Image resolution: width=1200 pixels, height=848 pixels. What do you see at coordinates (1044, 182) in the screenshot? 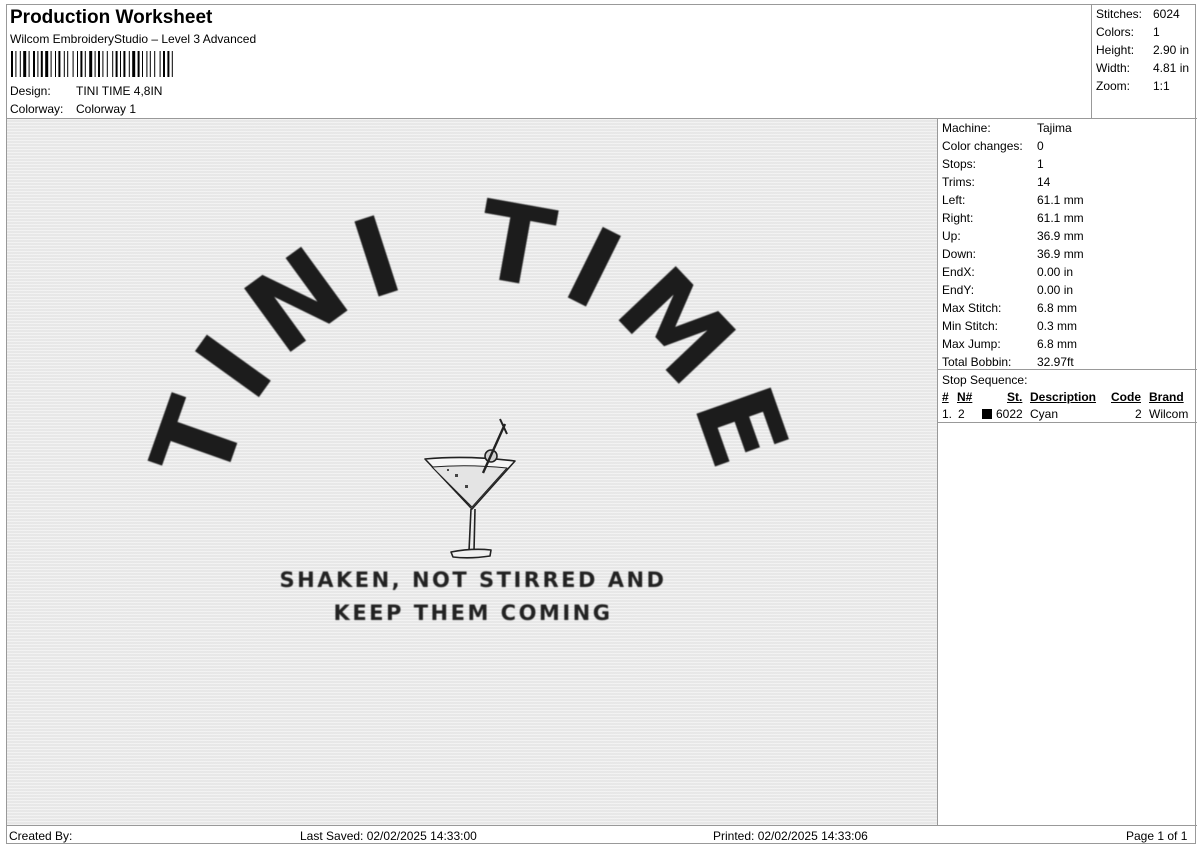
I see `machine-info-value: 14` at bounding box center [1044, 182].